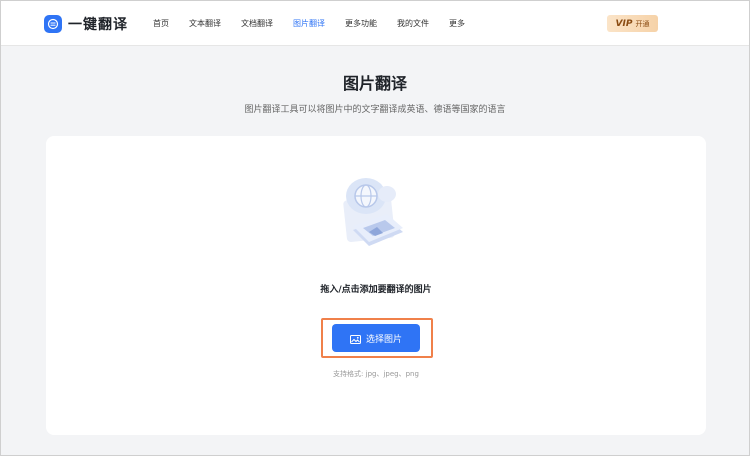 The image size is (750, 456). What do you see at coordinates (98, 25) in the screenshot?
I see `logo-text: 一键翻译` at bounding box center [98, 25].